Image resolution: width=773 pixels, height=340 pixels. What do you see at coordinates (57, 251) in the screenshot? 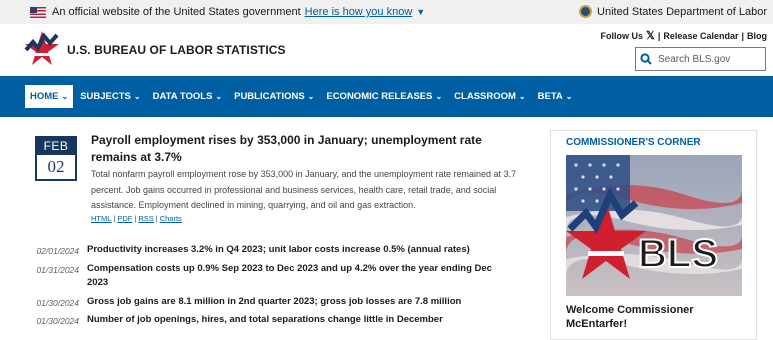
I see `news-date: 02/01/2024` at bounding box center [57, 251].